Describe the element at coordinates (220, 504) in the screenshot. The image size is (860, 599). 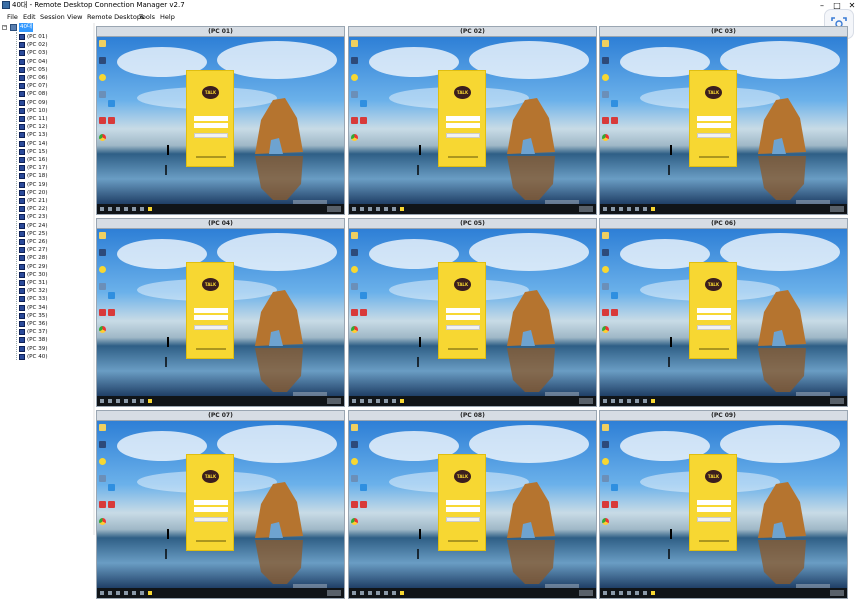
I see `remote-session-thumbnail: (PC 07) TALK` at that location.